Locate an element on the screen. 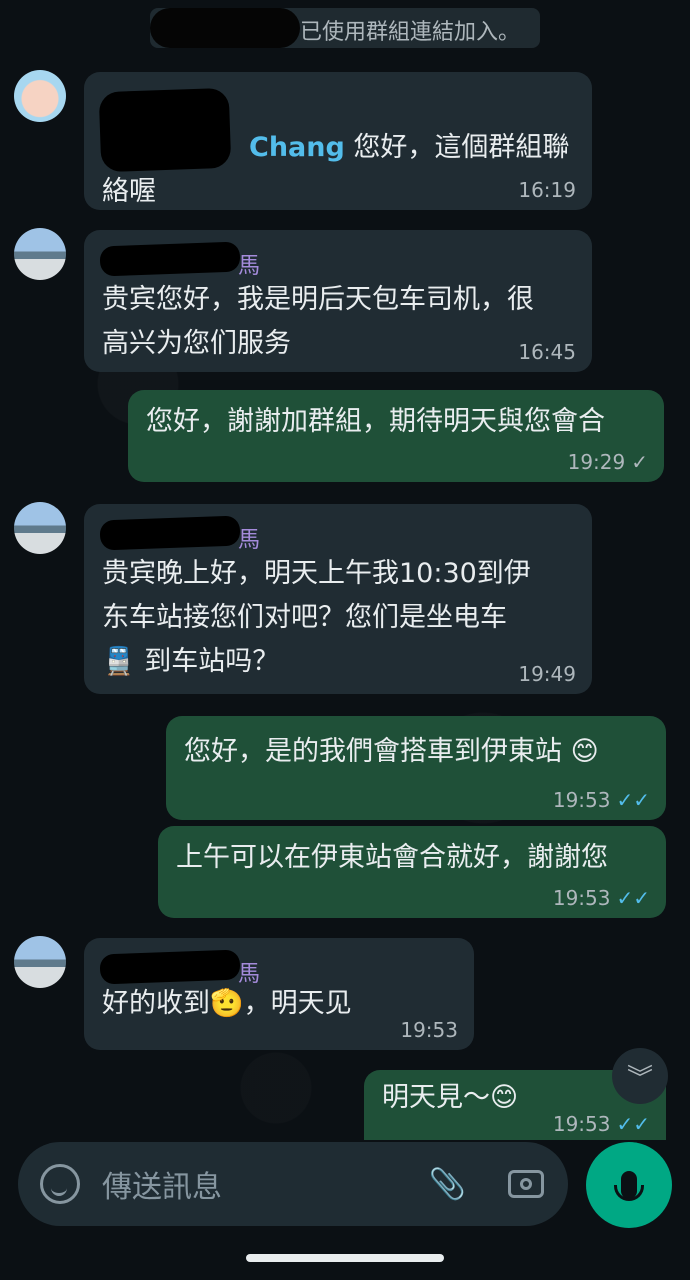  home-indicator is located at coordinates (345, 1258).